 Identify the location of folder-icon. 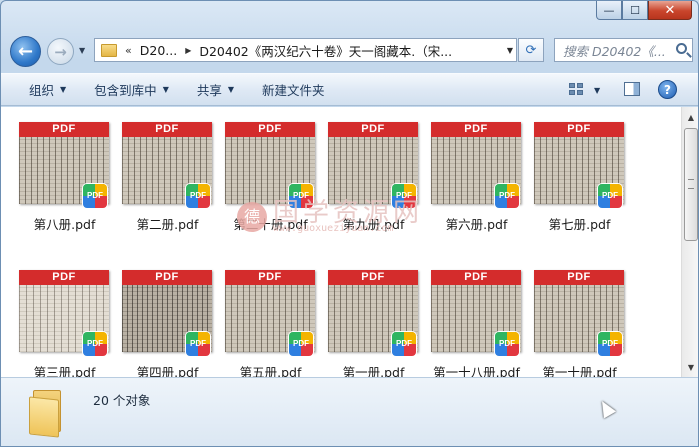
(109, 50).